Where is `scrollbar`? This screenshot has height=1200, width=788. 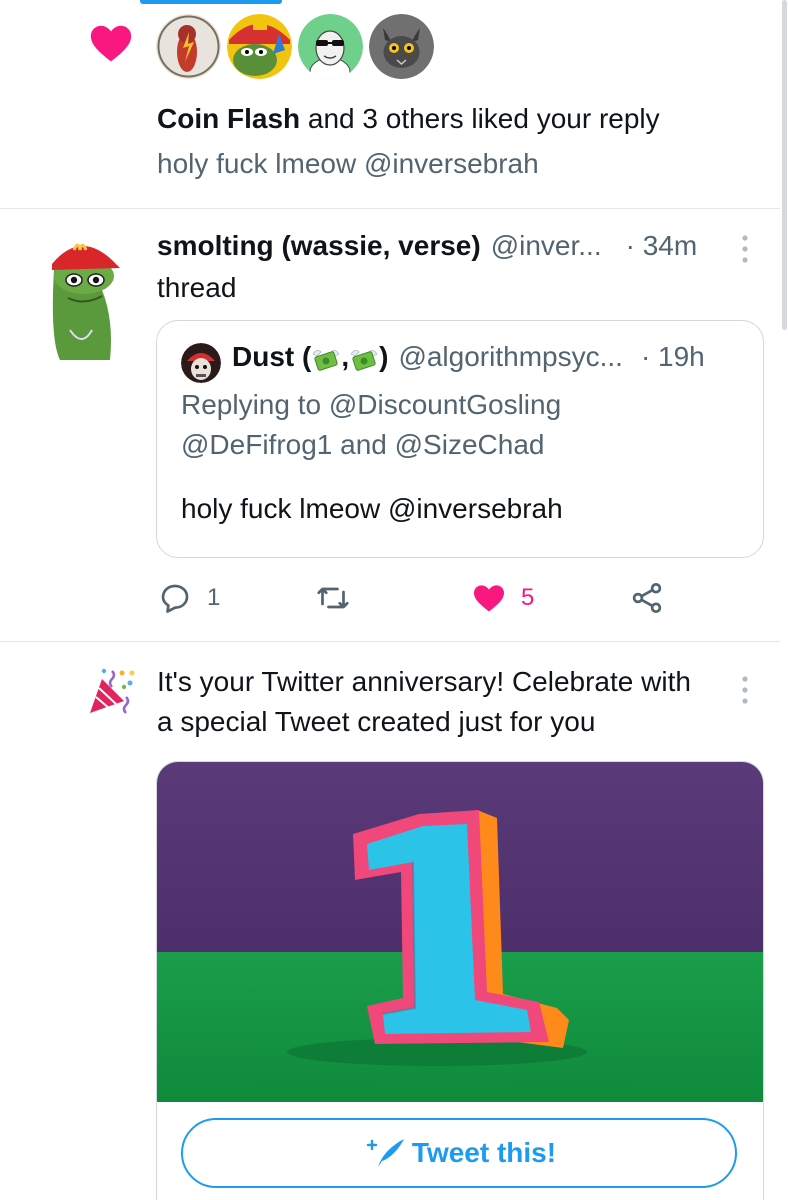
scrollbar is located at coordinates (784, 600).